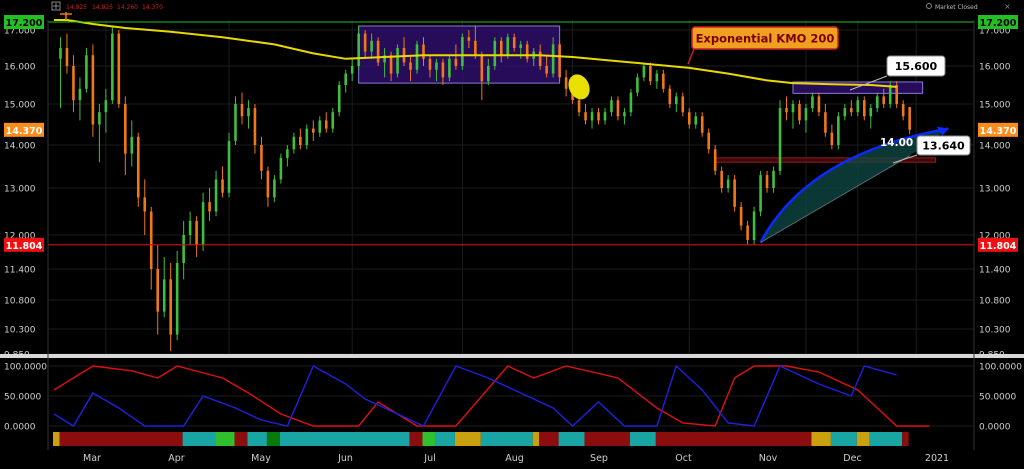 This screenshot has height=469, width=1024. I want to click on ohlc-high: 14.925, so click(102, 7).